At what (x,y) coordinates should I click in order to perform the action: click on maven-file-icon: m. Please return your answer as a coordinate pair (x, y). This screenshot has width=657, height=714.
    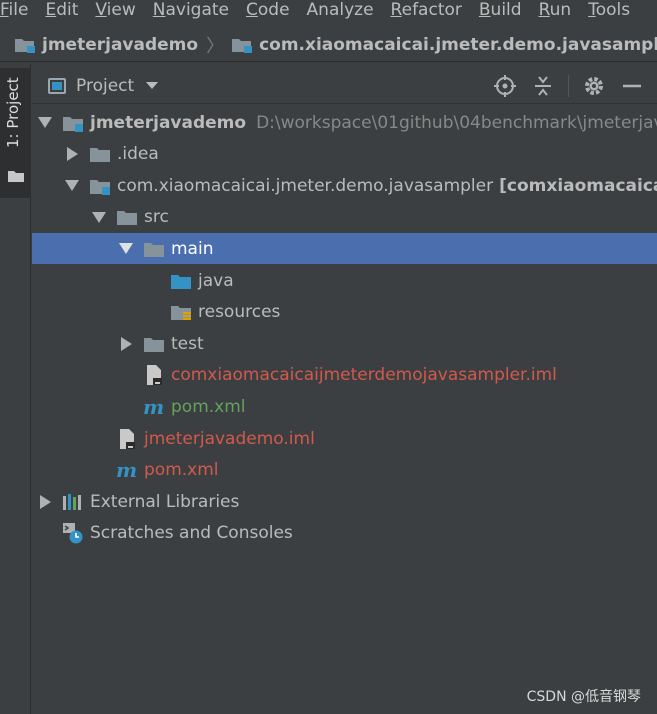
    Looking at the image, I should click on (127, 470).